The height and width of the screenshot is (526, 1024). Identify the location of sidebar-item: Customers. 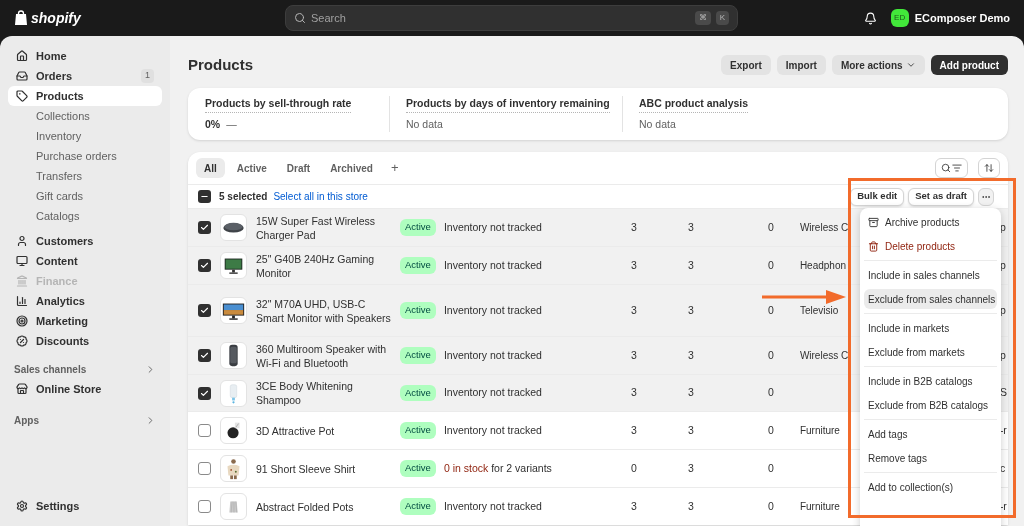
(85, 241).